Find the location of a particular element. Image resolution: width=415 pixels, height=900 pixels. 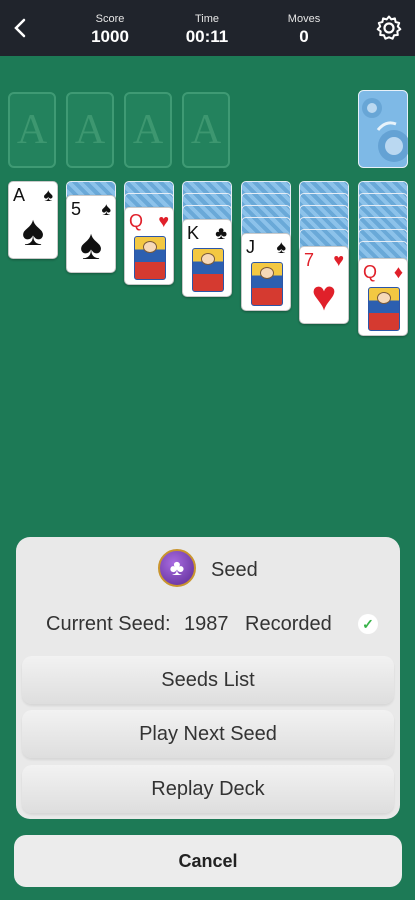

diamond-icon: ♦ is located at coordinates (398, 272).